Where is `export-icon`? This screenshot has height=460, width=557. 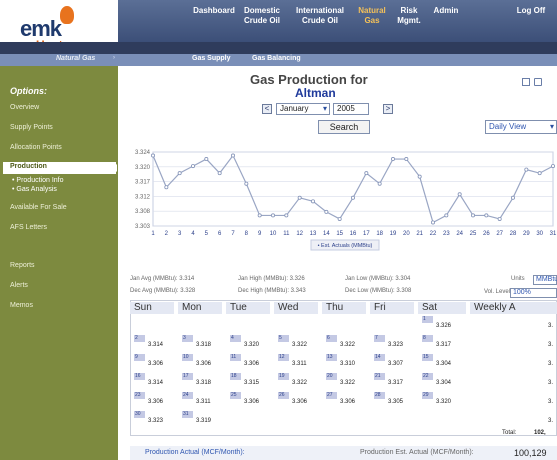 export-icon is located at coordinates (538, 82).